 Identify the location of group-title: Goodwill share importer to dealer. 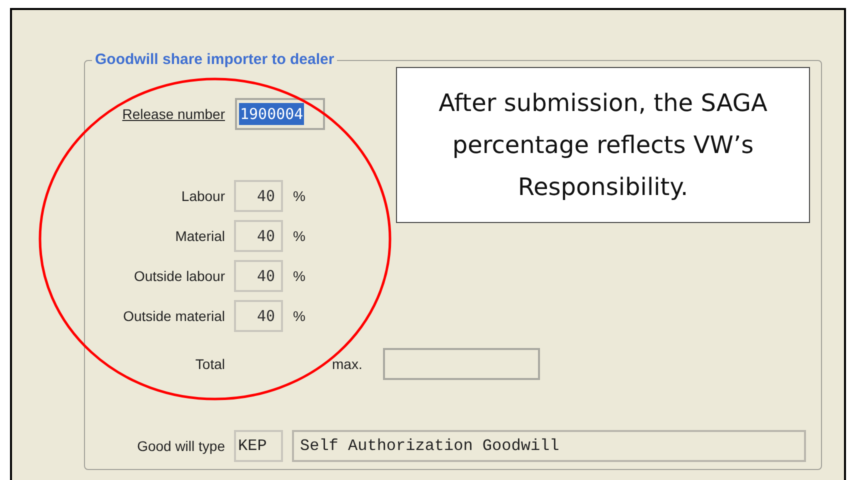
(215, 60).